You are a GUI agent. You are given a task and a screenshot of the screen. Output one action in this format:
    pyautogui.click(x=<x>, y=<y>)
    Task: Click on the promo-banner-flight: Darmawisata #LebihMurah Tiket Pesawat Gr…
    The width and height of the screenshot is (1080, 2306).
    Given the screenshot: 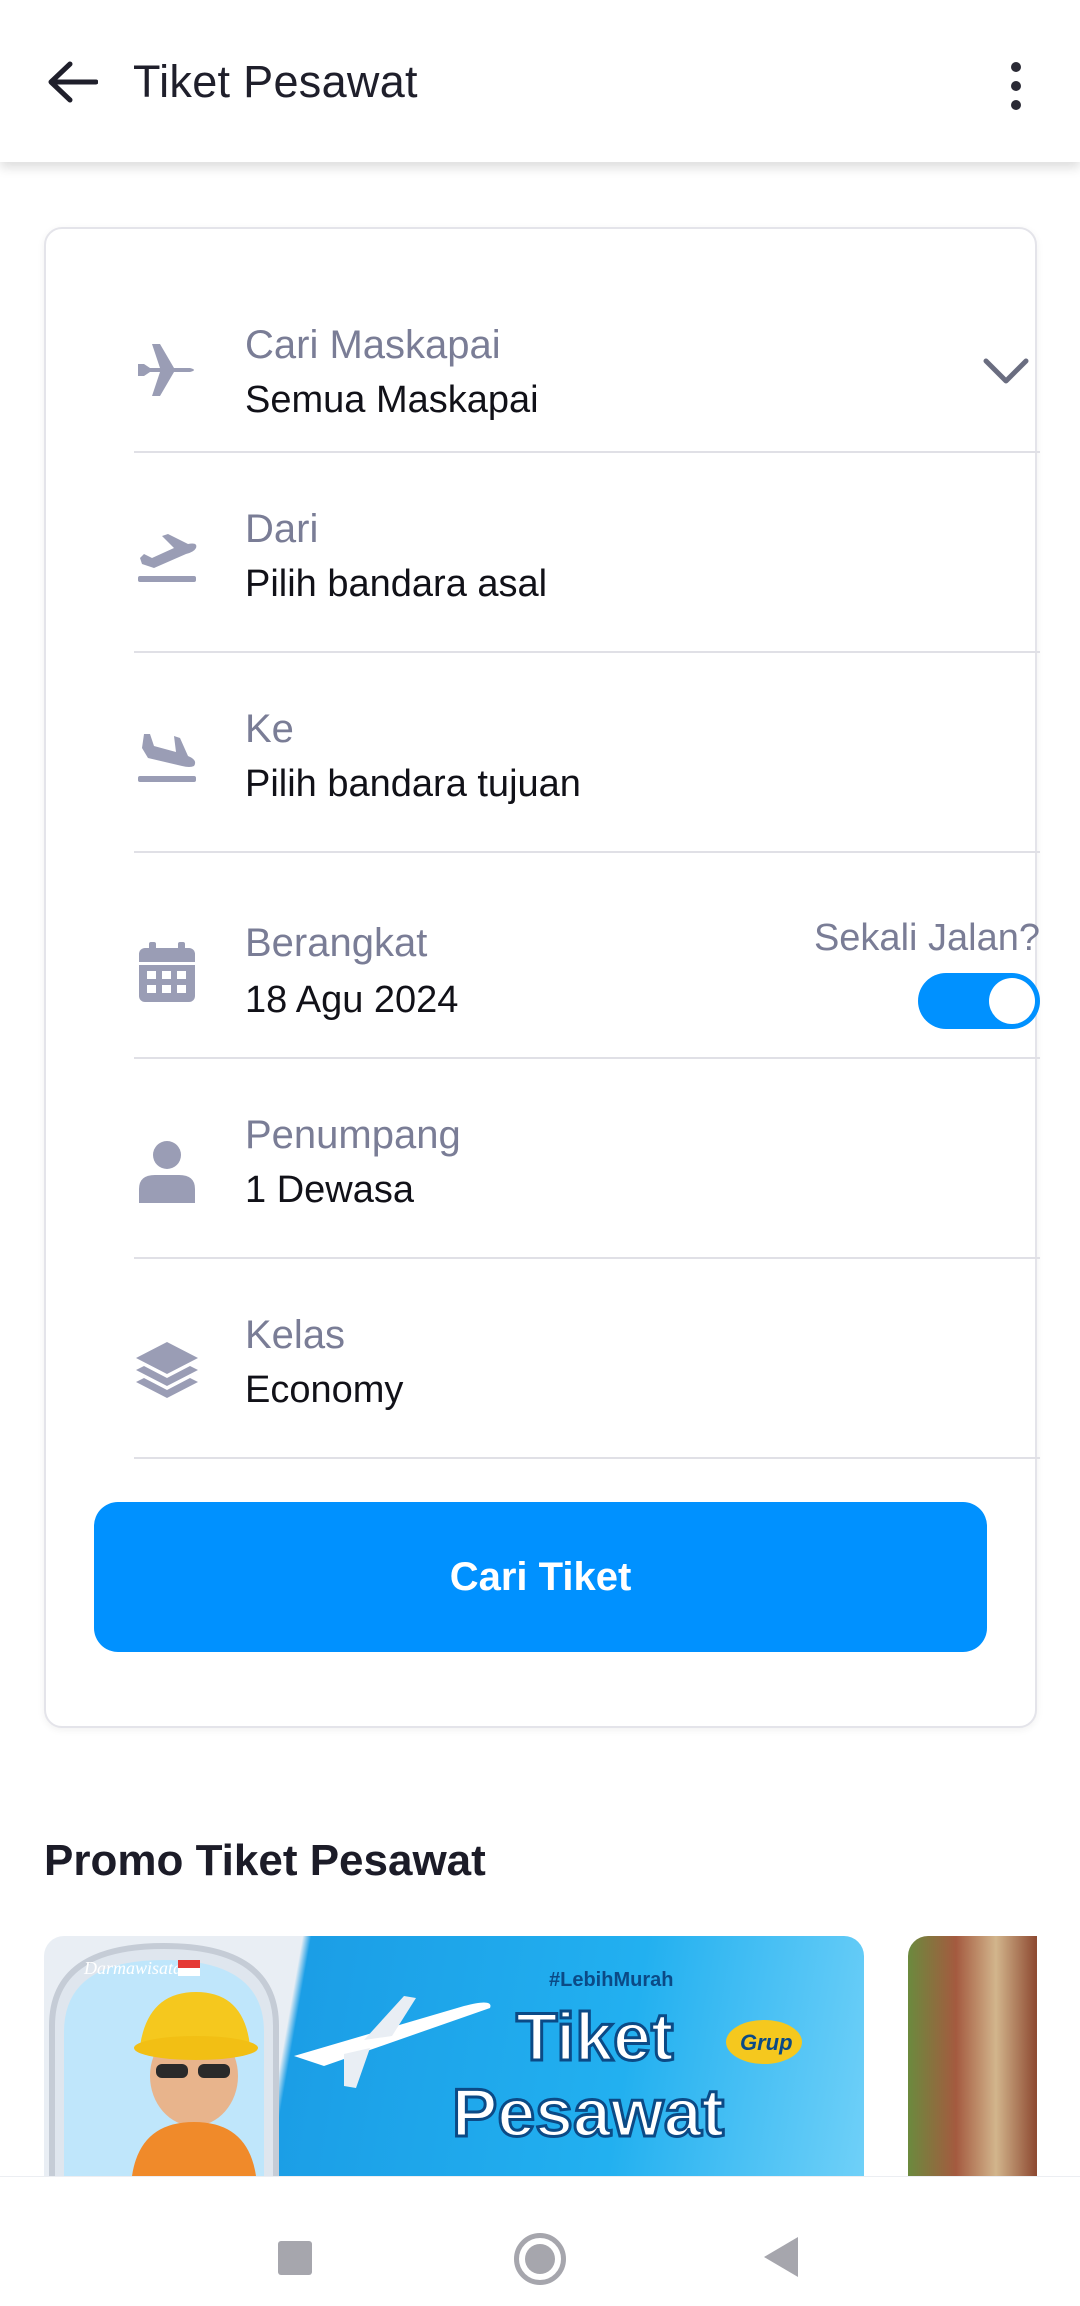 What is the action you would take?
    pyautogui.click(x=454, y=2056)
    